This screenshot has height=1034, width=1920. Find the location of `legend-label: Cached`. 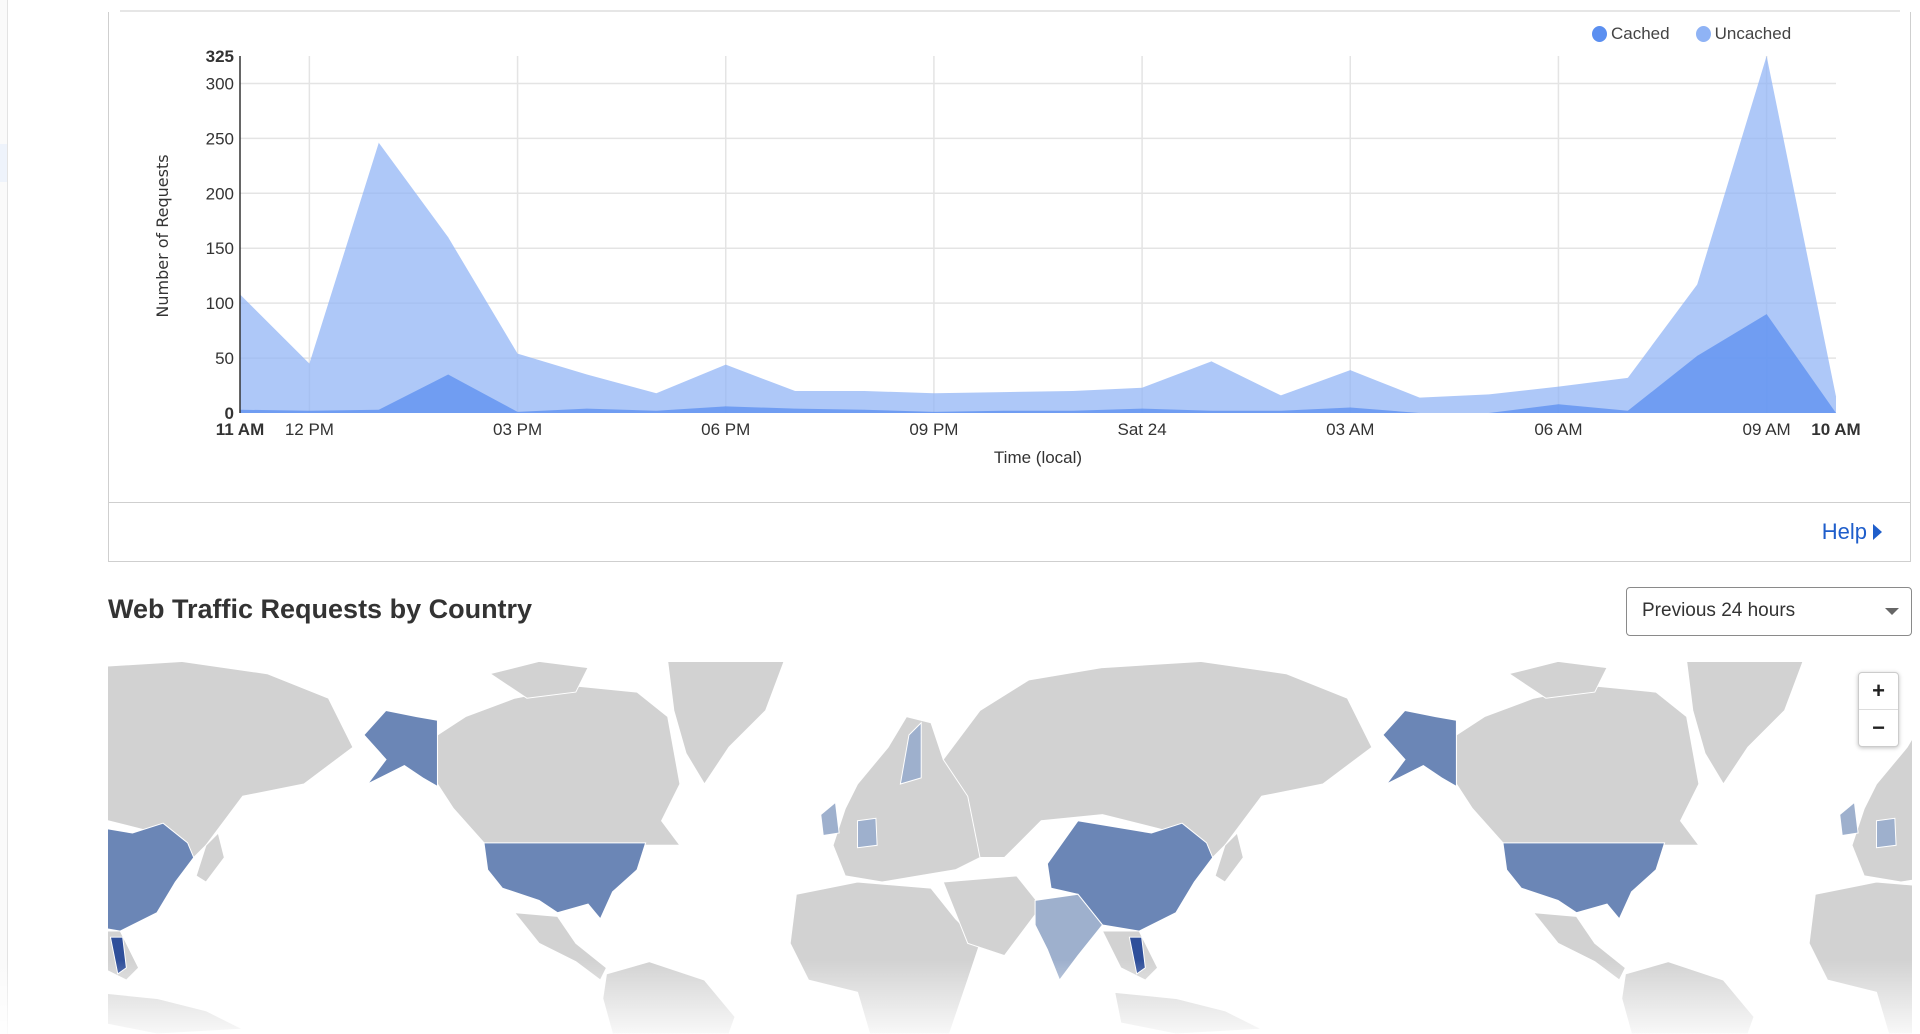

legend-label: Cached is located at coordinates (1640, 33).